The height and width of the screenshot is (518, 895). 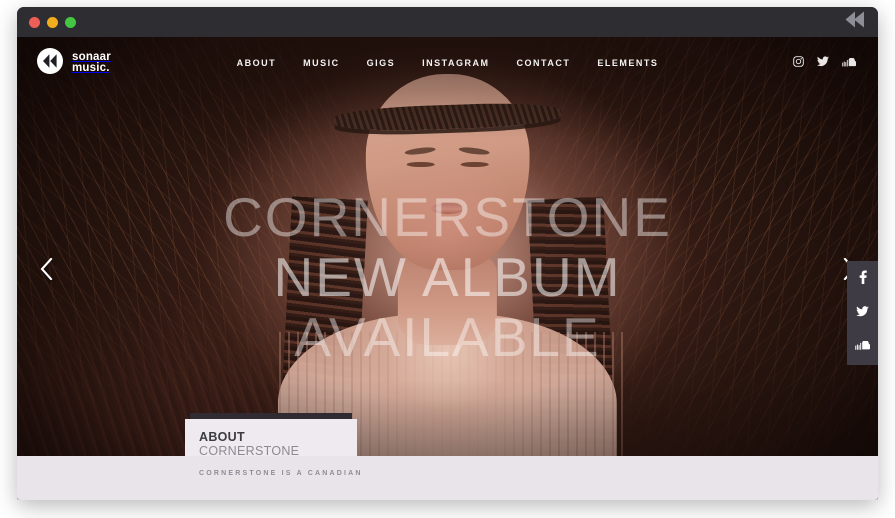 I want to click on zoom-button, so click(x=70, y=22).